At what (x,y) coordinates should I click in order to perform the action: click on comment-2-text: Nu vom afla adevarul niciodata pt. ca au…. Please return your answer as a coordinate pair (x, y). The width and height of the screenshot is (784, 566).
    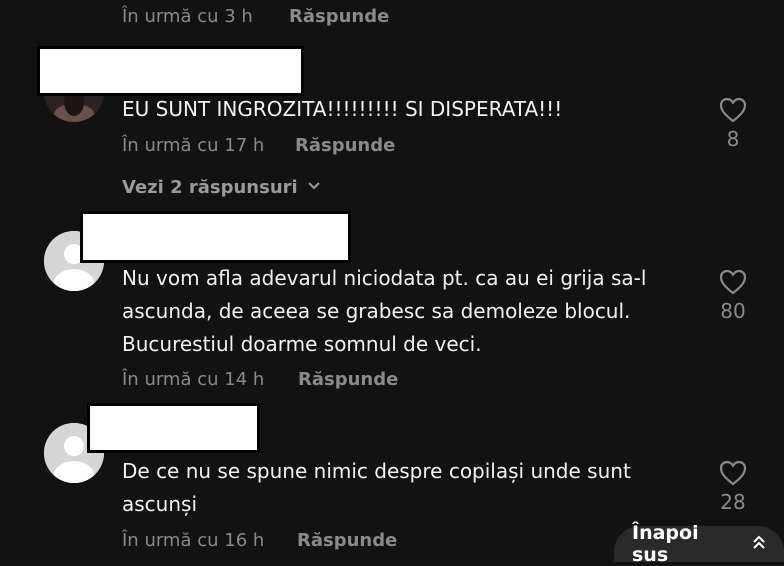
    Looking at the image, I should click on (384, 311).